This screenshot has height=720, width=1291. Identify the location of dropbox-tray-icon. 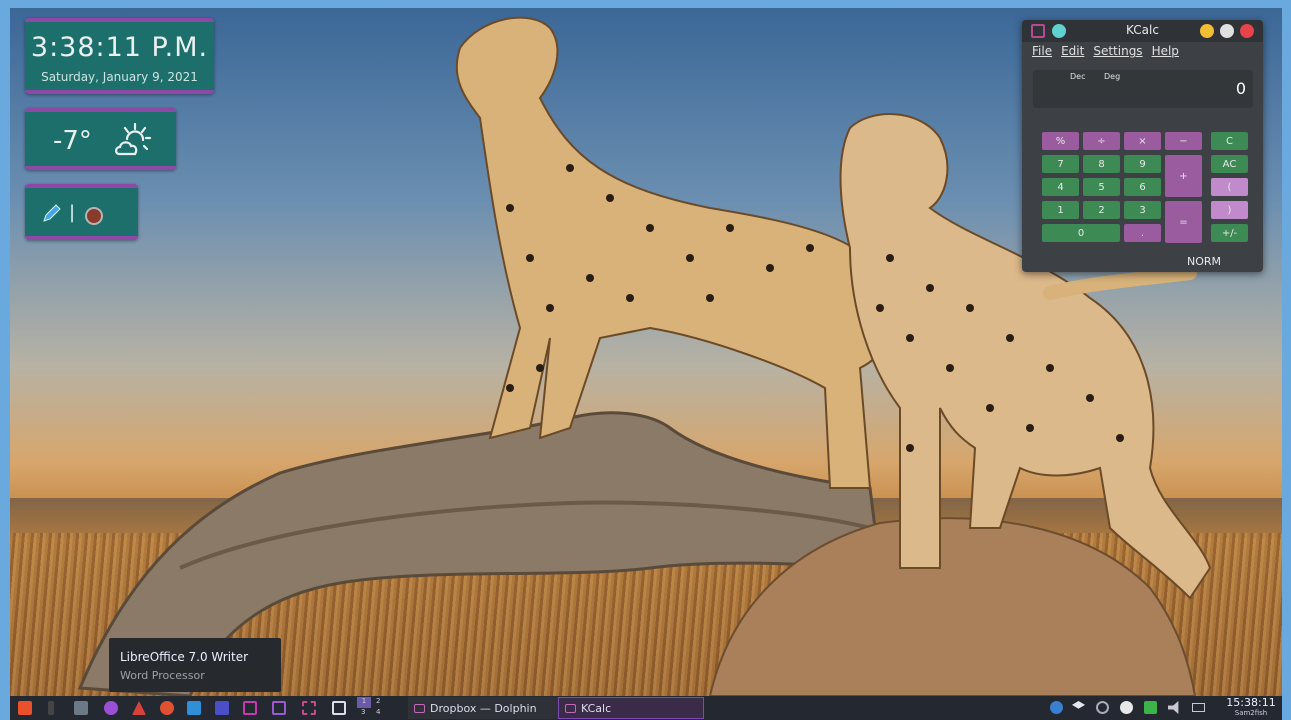
(1078, 705).